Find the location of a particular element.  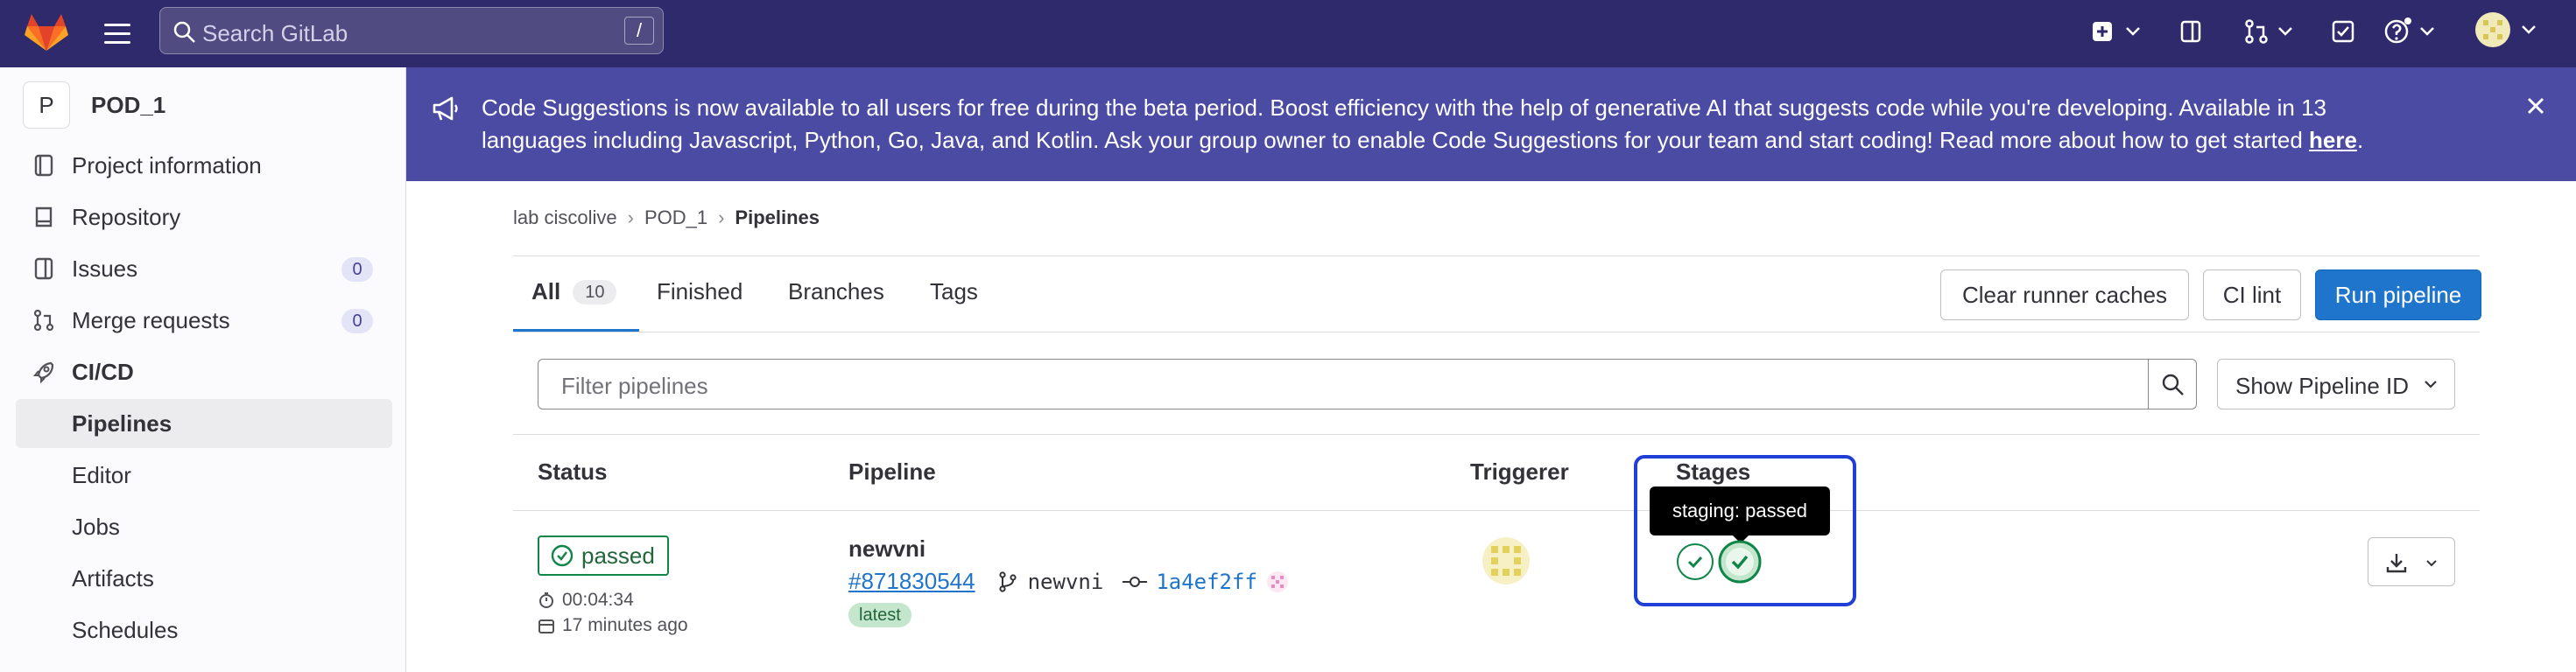

show-pipeline-id-dropdown: Show Pipeline ID is located at coordinates (2336, 384).